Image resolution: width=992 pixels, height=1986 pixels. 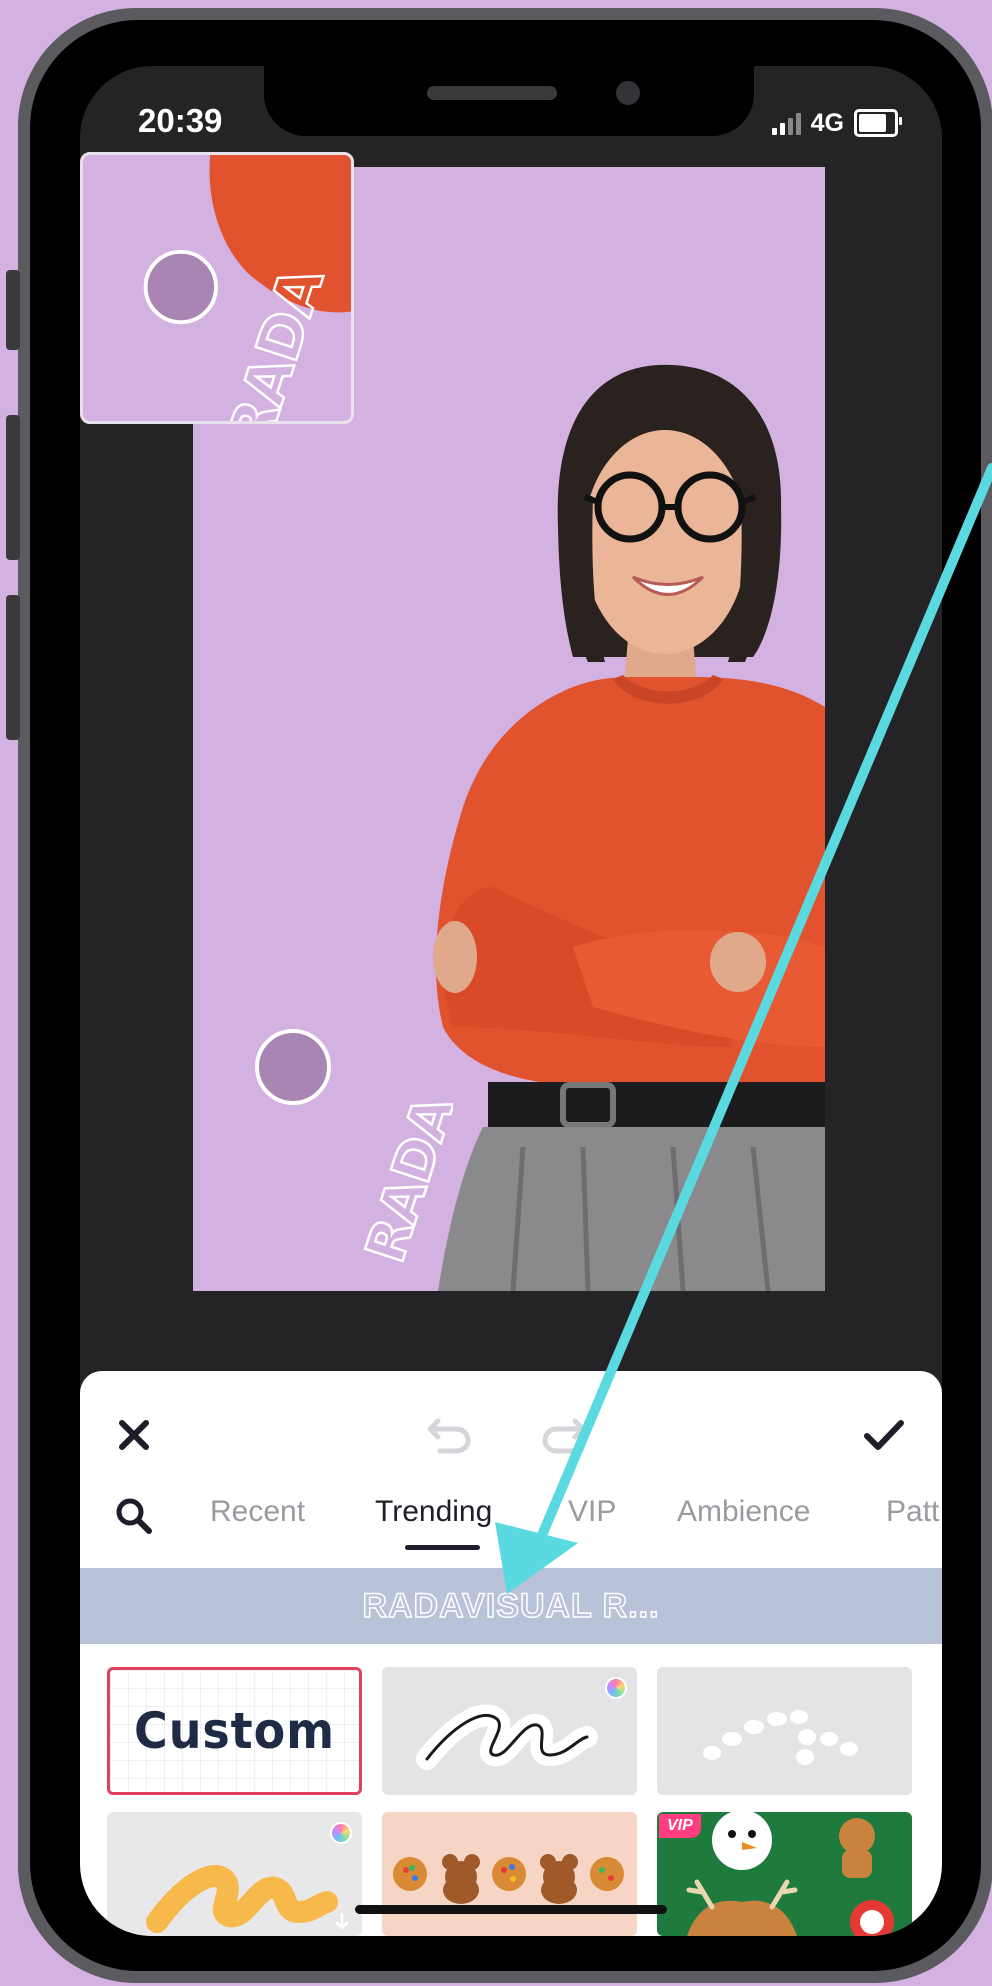 What do you see at coordinates (827, 122) in the screenshot?
I see `network-type: 4G` at bounding box center [827, 122].